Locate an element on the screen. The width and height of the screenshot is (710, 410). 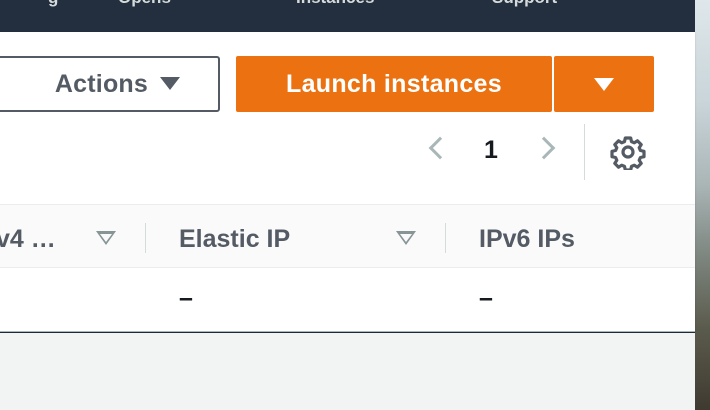
nav-item-4: Support is located at coordinates (524, 4).